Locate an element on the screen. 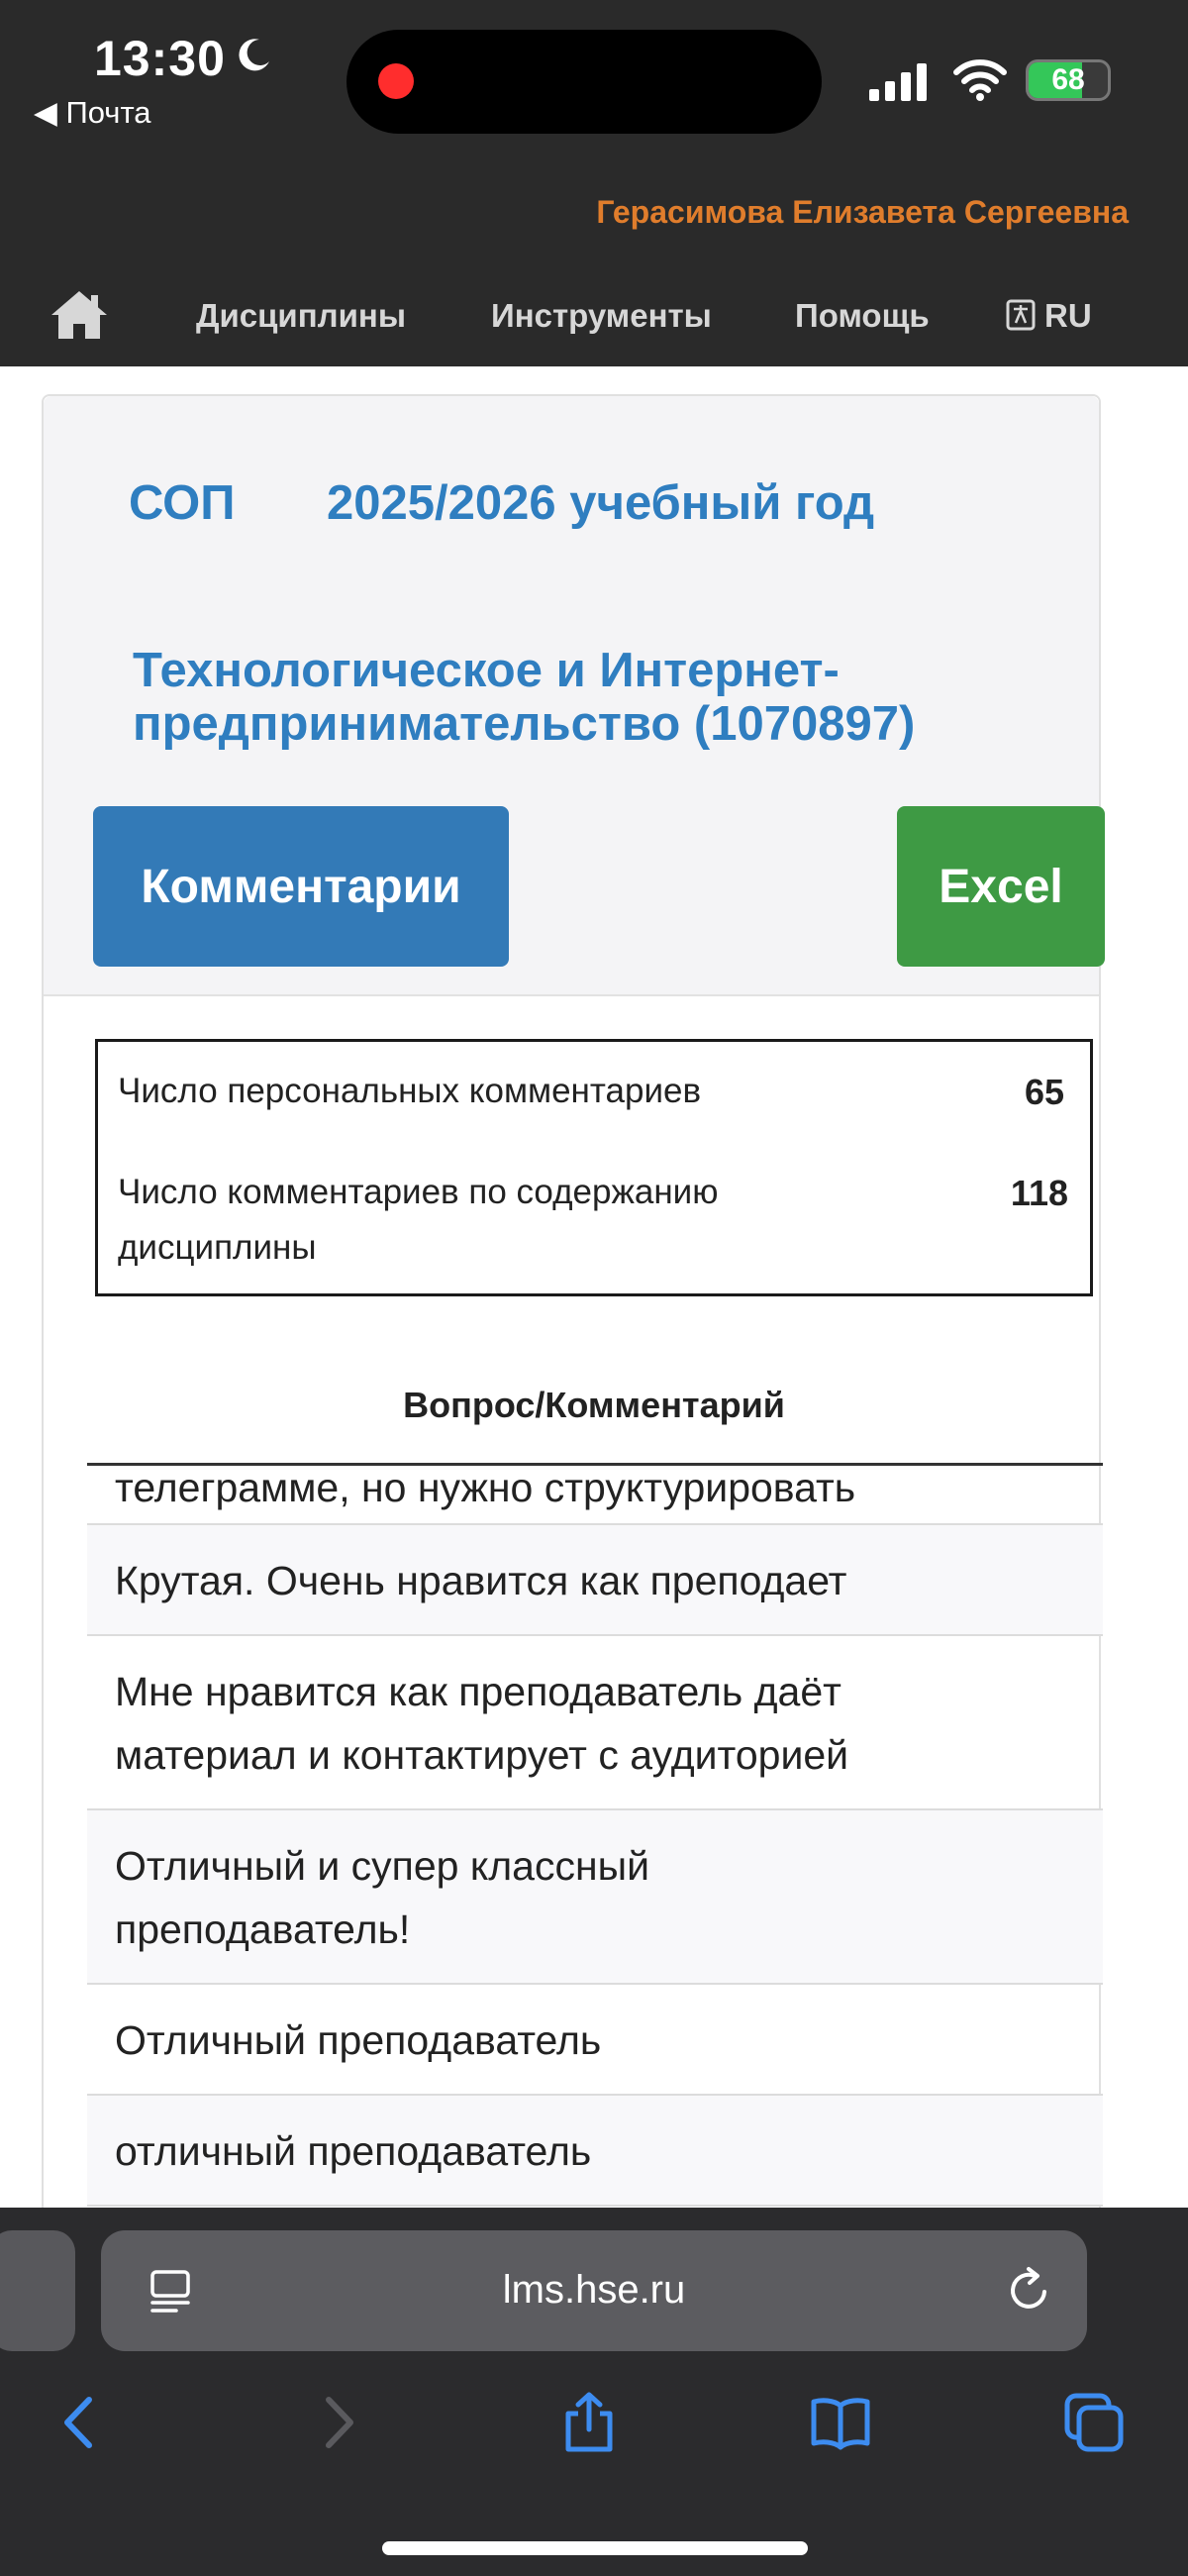 The height and width of the screenshot is (2576, 1188). table-row: Отличный преподаватель is located at coordinates (595, 2040).